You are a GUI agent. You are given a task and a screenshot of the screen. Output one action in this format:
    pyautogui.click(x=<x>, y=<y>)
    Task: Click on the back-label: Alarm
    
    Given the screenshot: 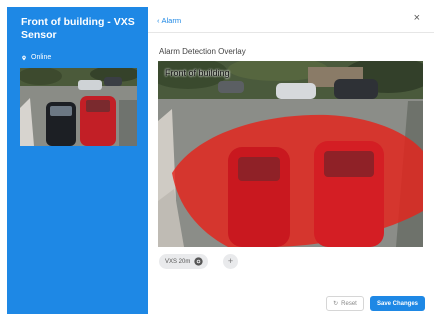 What is the action you would take?
    pyautogui.click(x=171, y=20)
    